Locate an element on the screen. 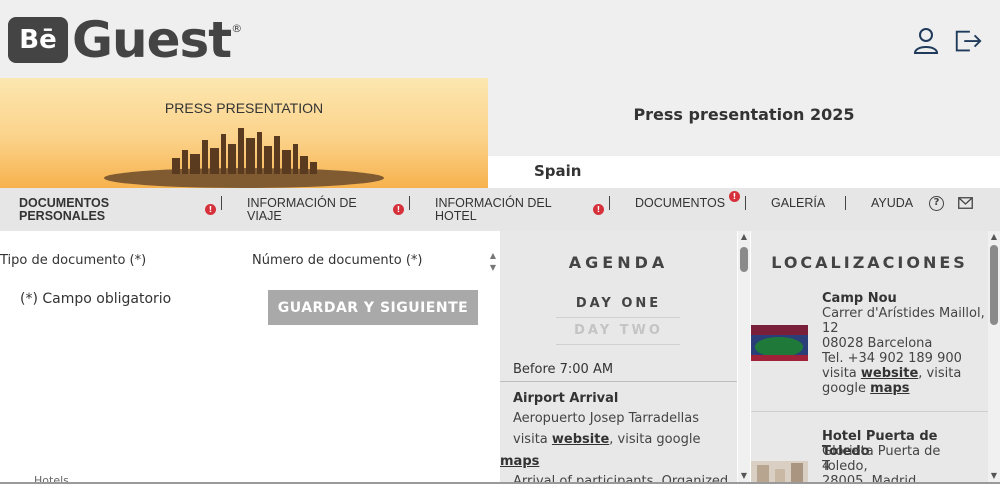 The height and width of the screenshot is (487, 1000). nav-label: GALERÍA is located at coordinates (798, 203).